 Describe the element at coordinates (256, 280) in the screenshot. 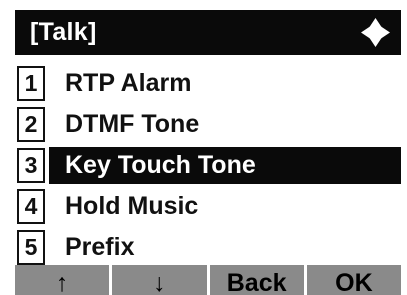

I see `softkey-back-button: Back` at that location.